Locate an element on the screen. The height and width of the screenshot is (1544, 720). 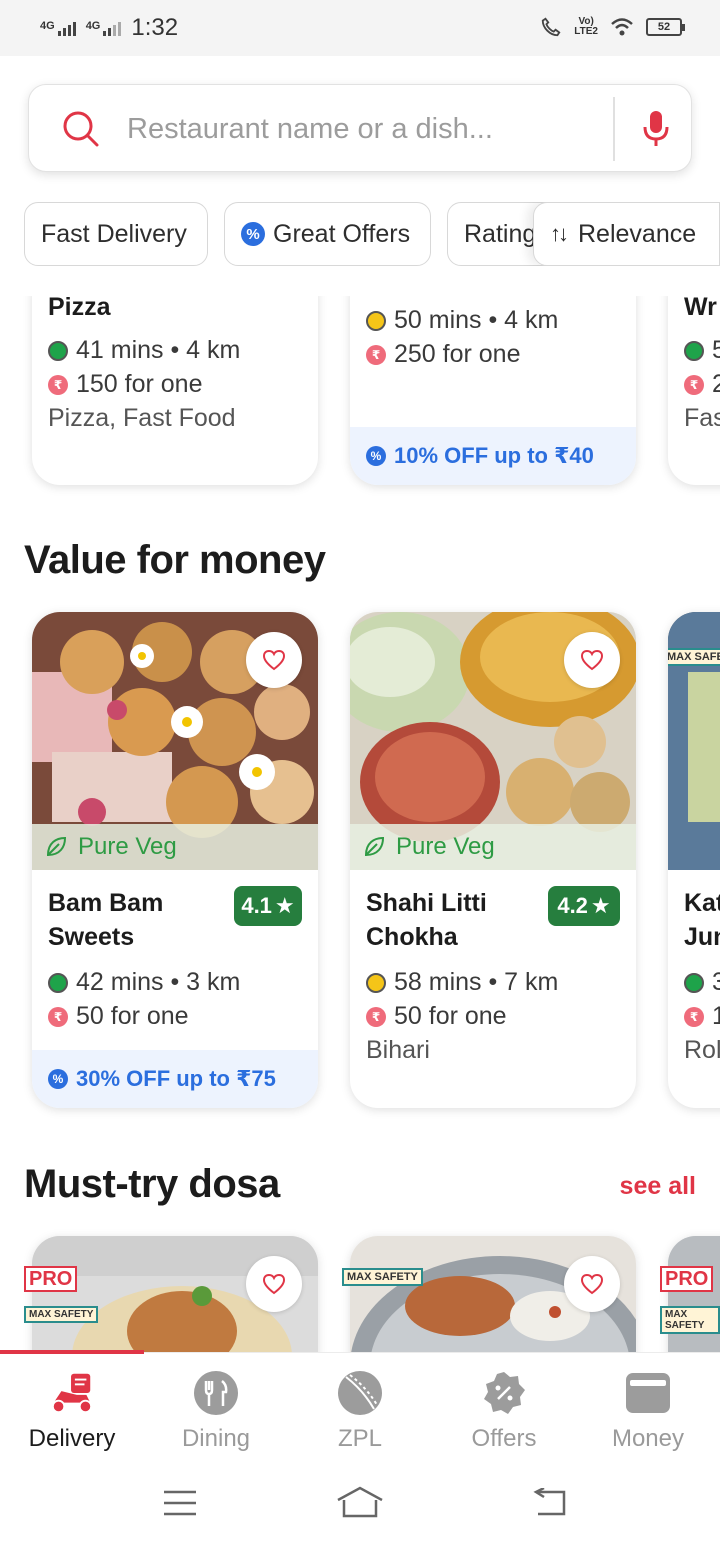
signal-icon-1: 4G is located at coordinates (58, 28).